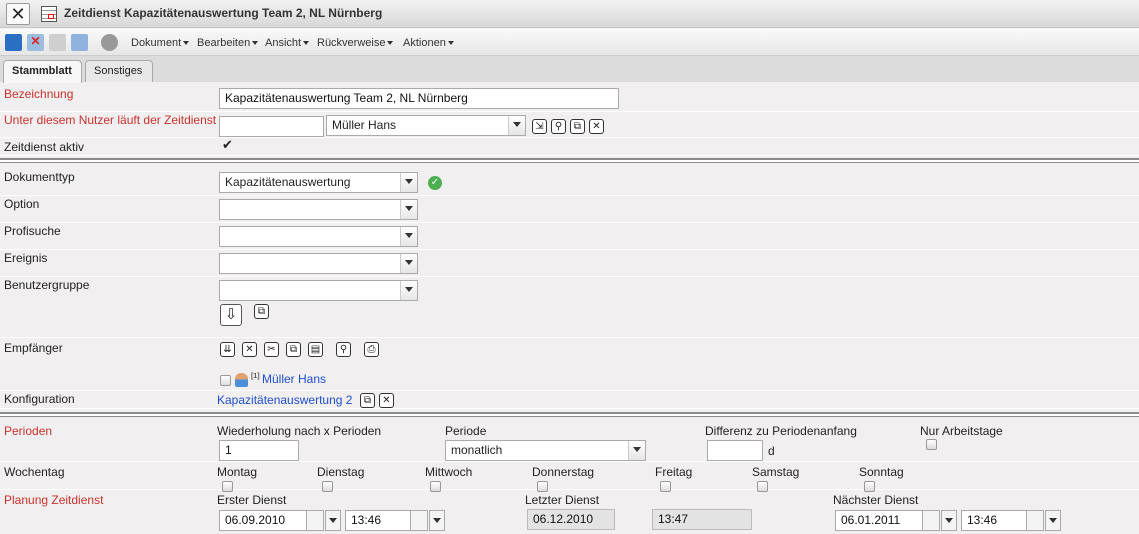 The width and height of the screenshot is (1139, 534). What do you see at coordinates (315, 349) in the screenshot?
I see `paste-icon: ▤` at bounding box center [315, 349].